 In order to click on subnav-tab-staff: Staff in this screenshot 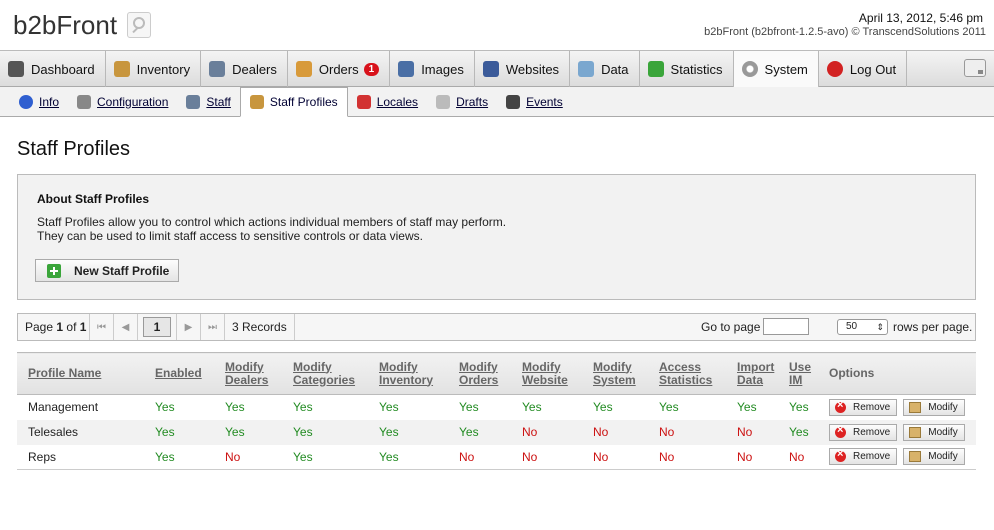, I will do `click(208, 101)`.